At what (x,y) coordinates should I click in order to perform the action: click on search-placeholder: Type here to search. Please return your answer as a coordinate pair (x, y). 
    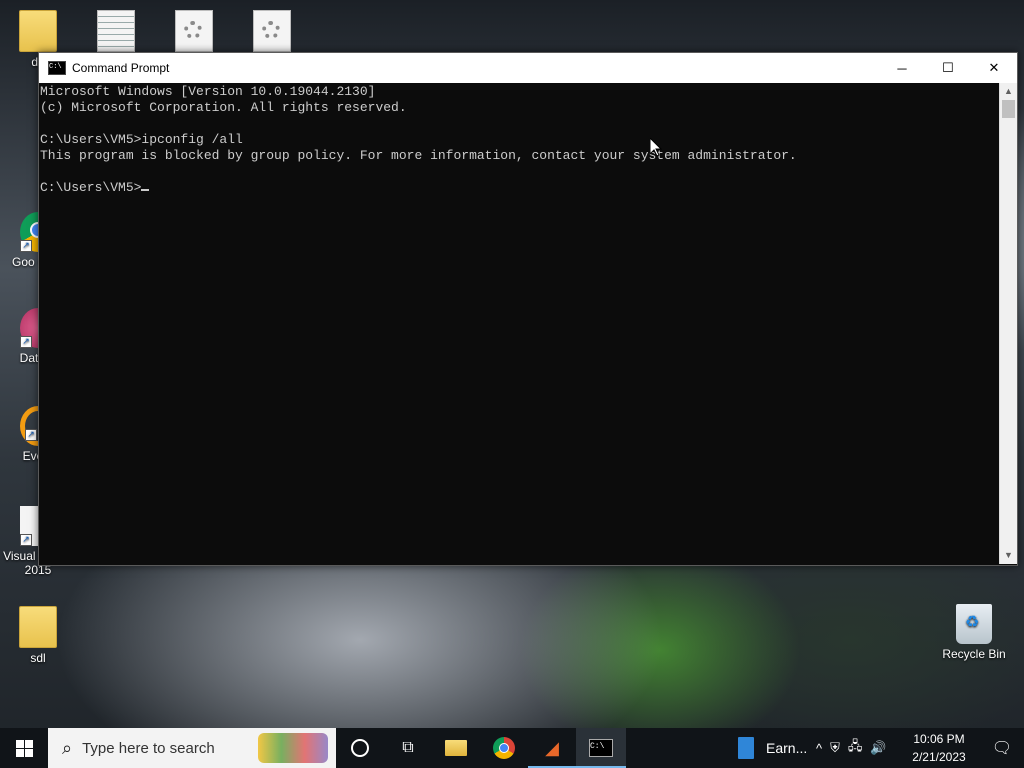
    Looking at the image, I should click on (148, 748).